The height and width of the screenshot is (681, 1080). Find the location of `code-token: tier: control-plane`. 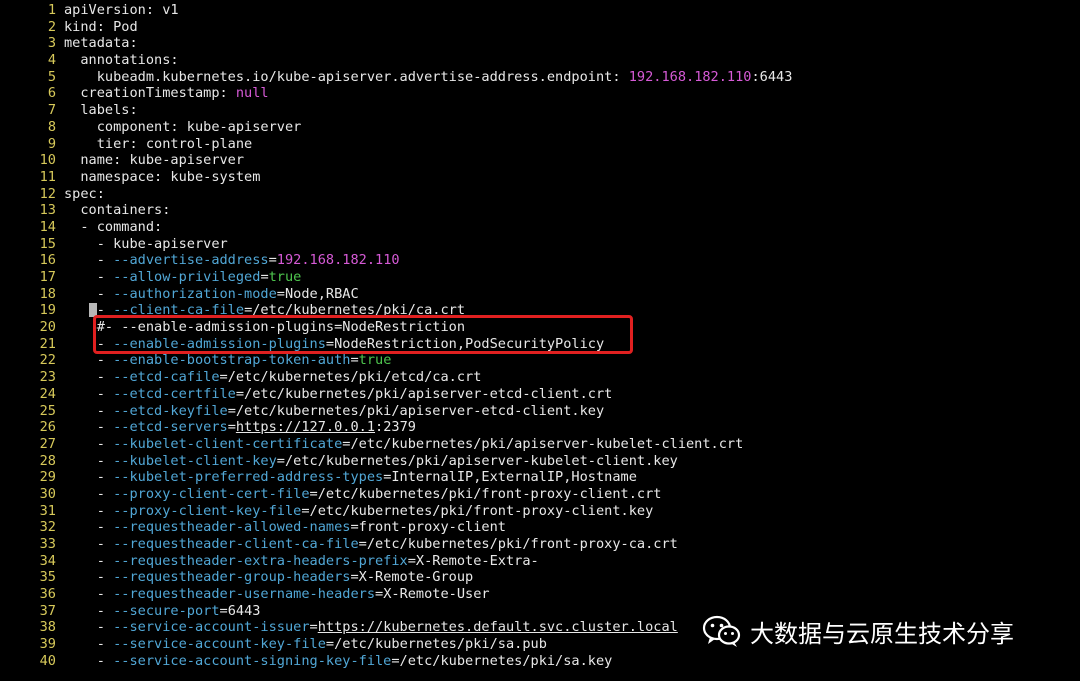

code-token: tier: control-plane is located at coordinates (158, 143).